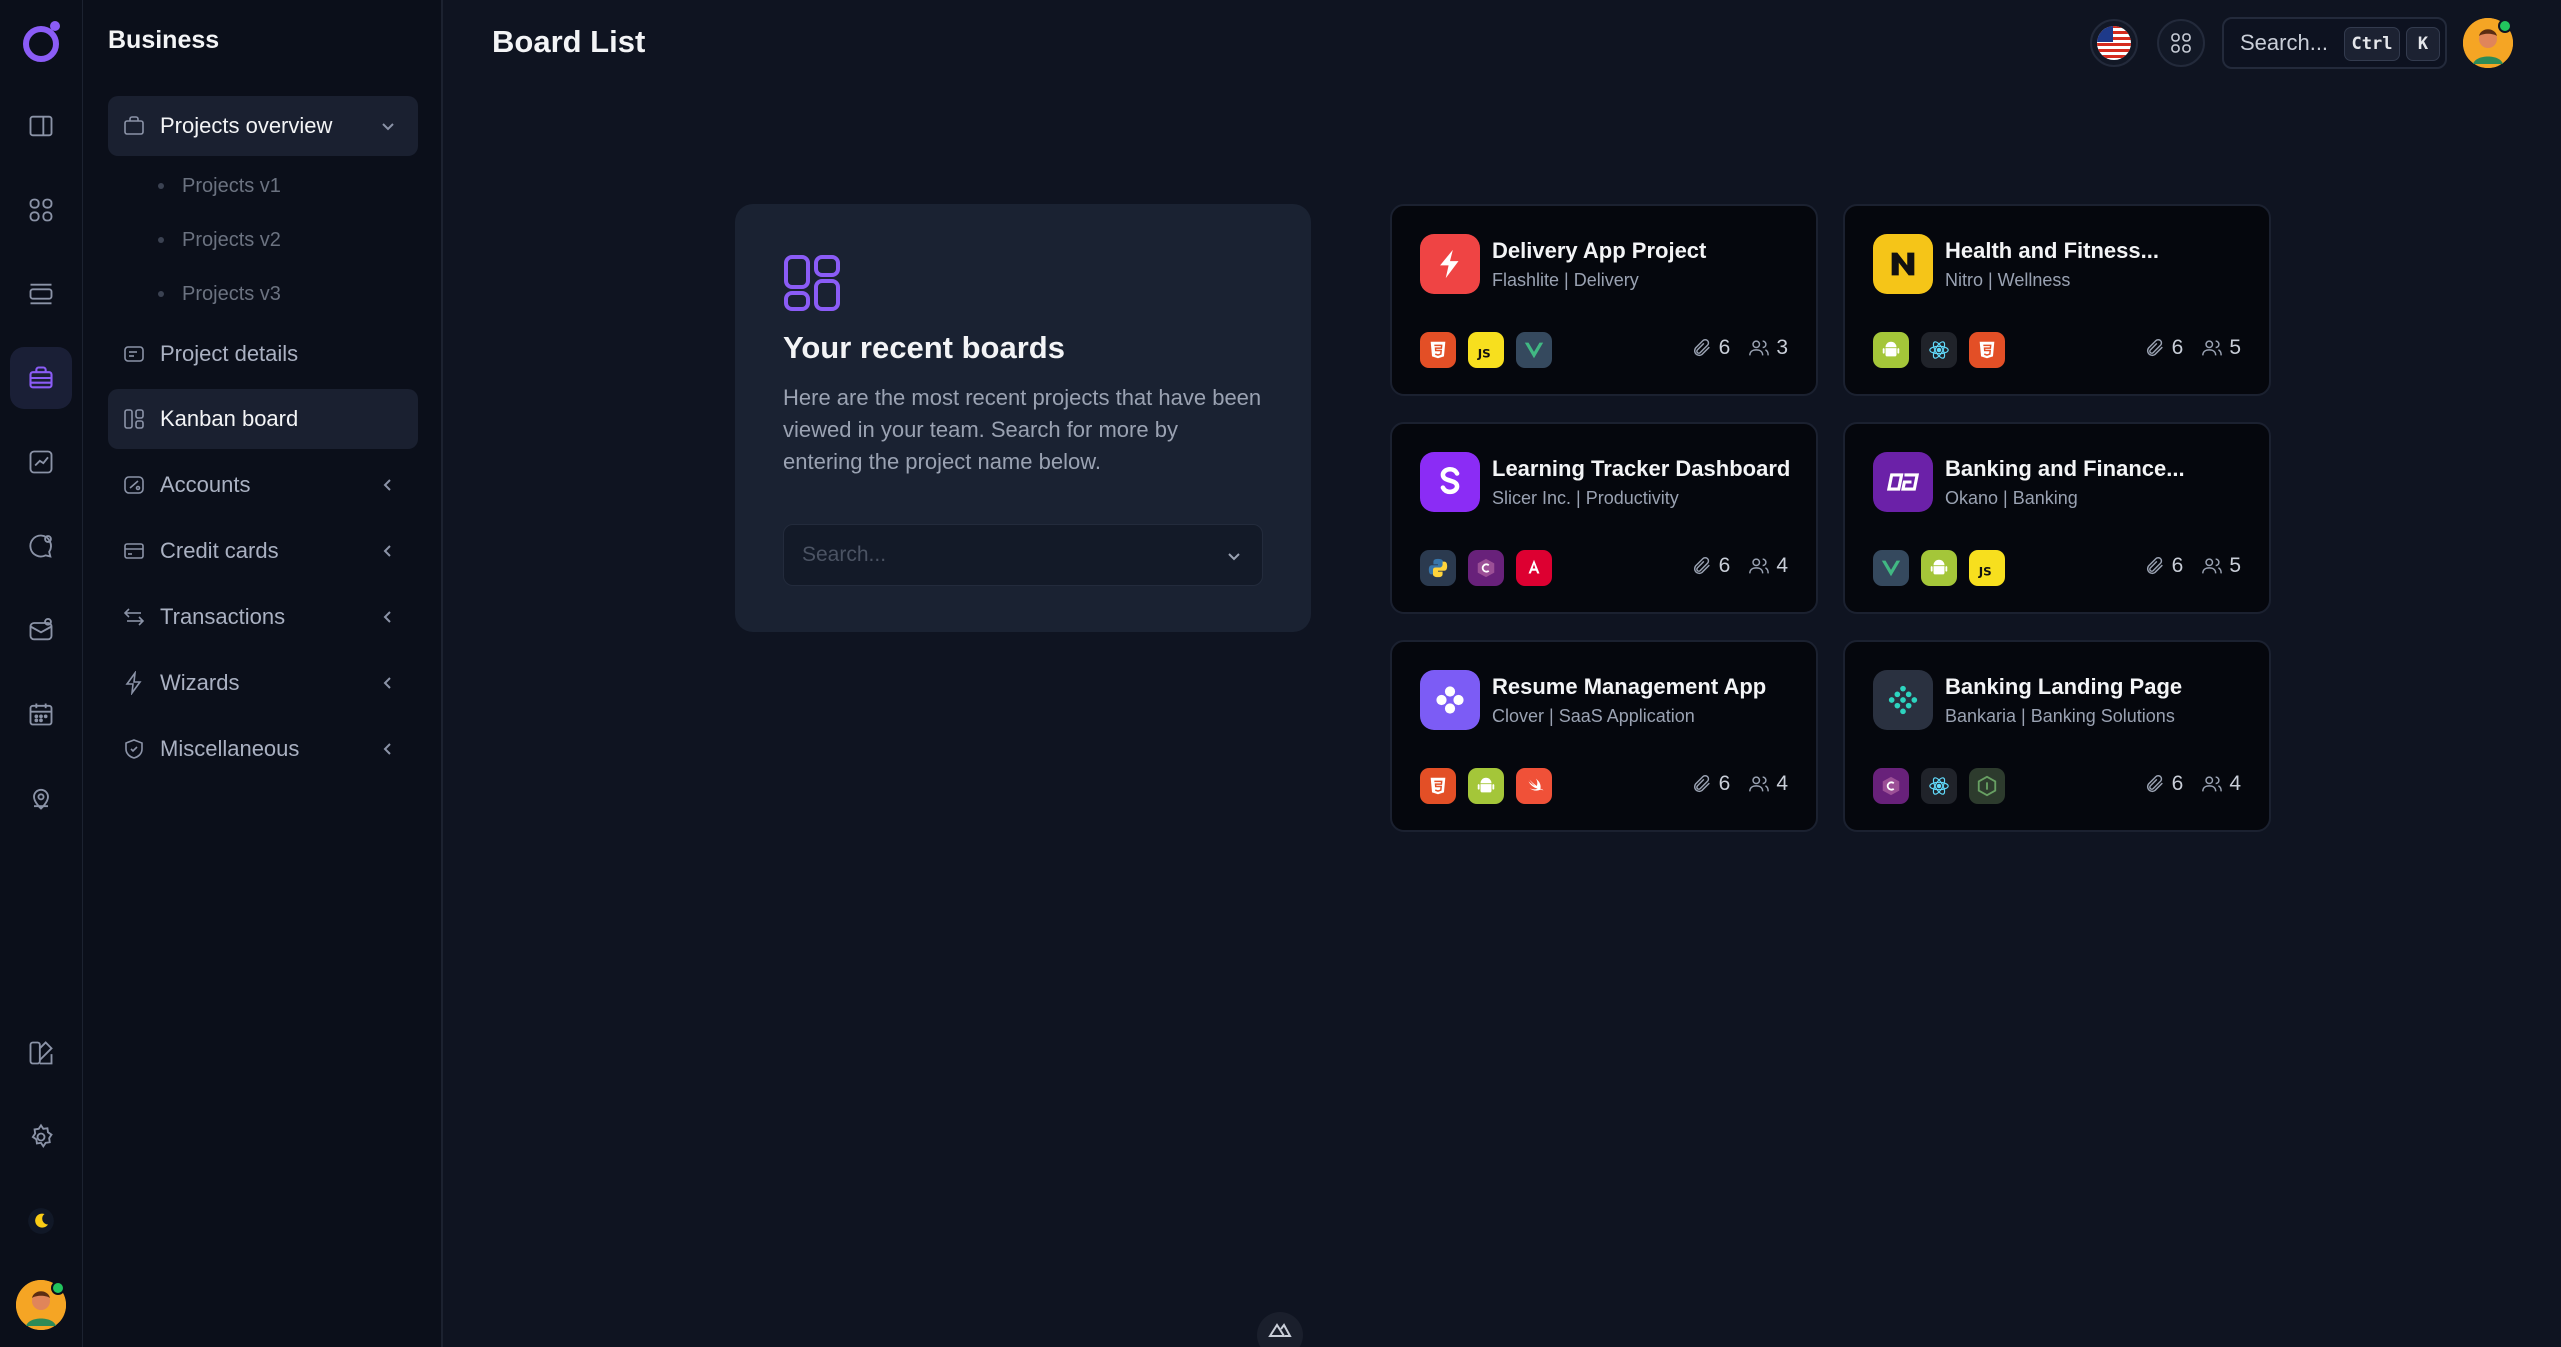  What do you see at coordinates (2334, 43) in the screenshot?
I see `global-search-button: Search... Ctrl K` at bounding box center [2334, 43].